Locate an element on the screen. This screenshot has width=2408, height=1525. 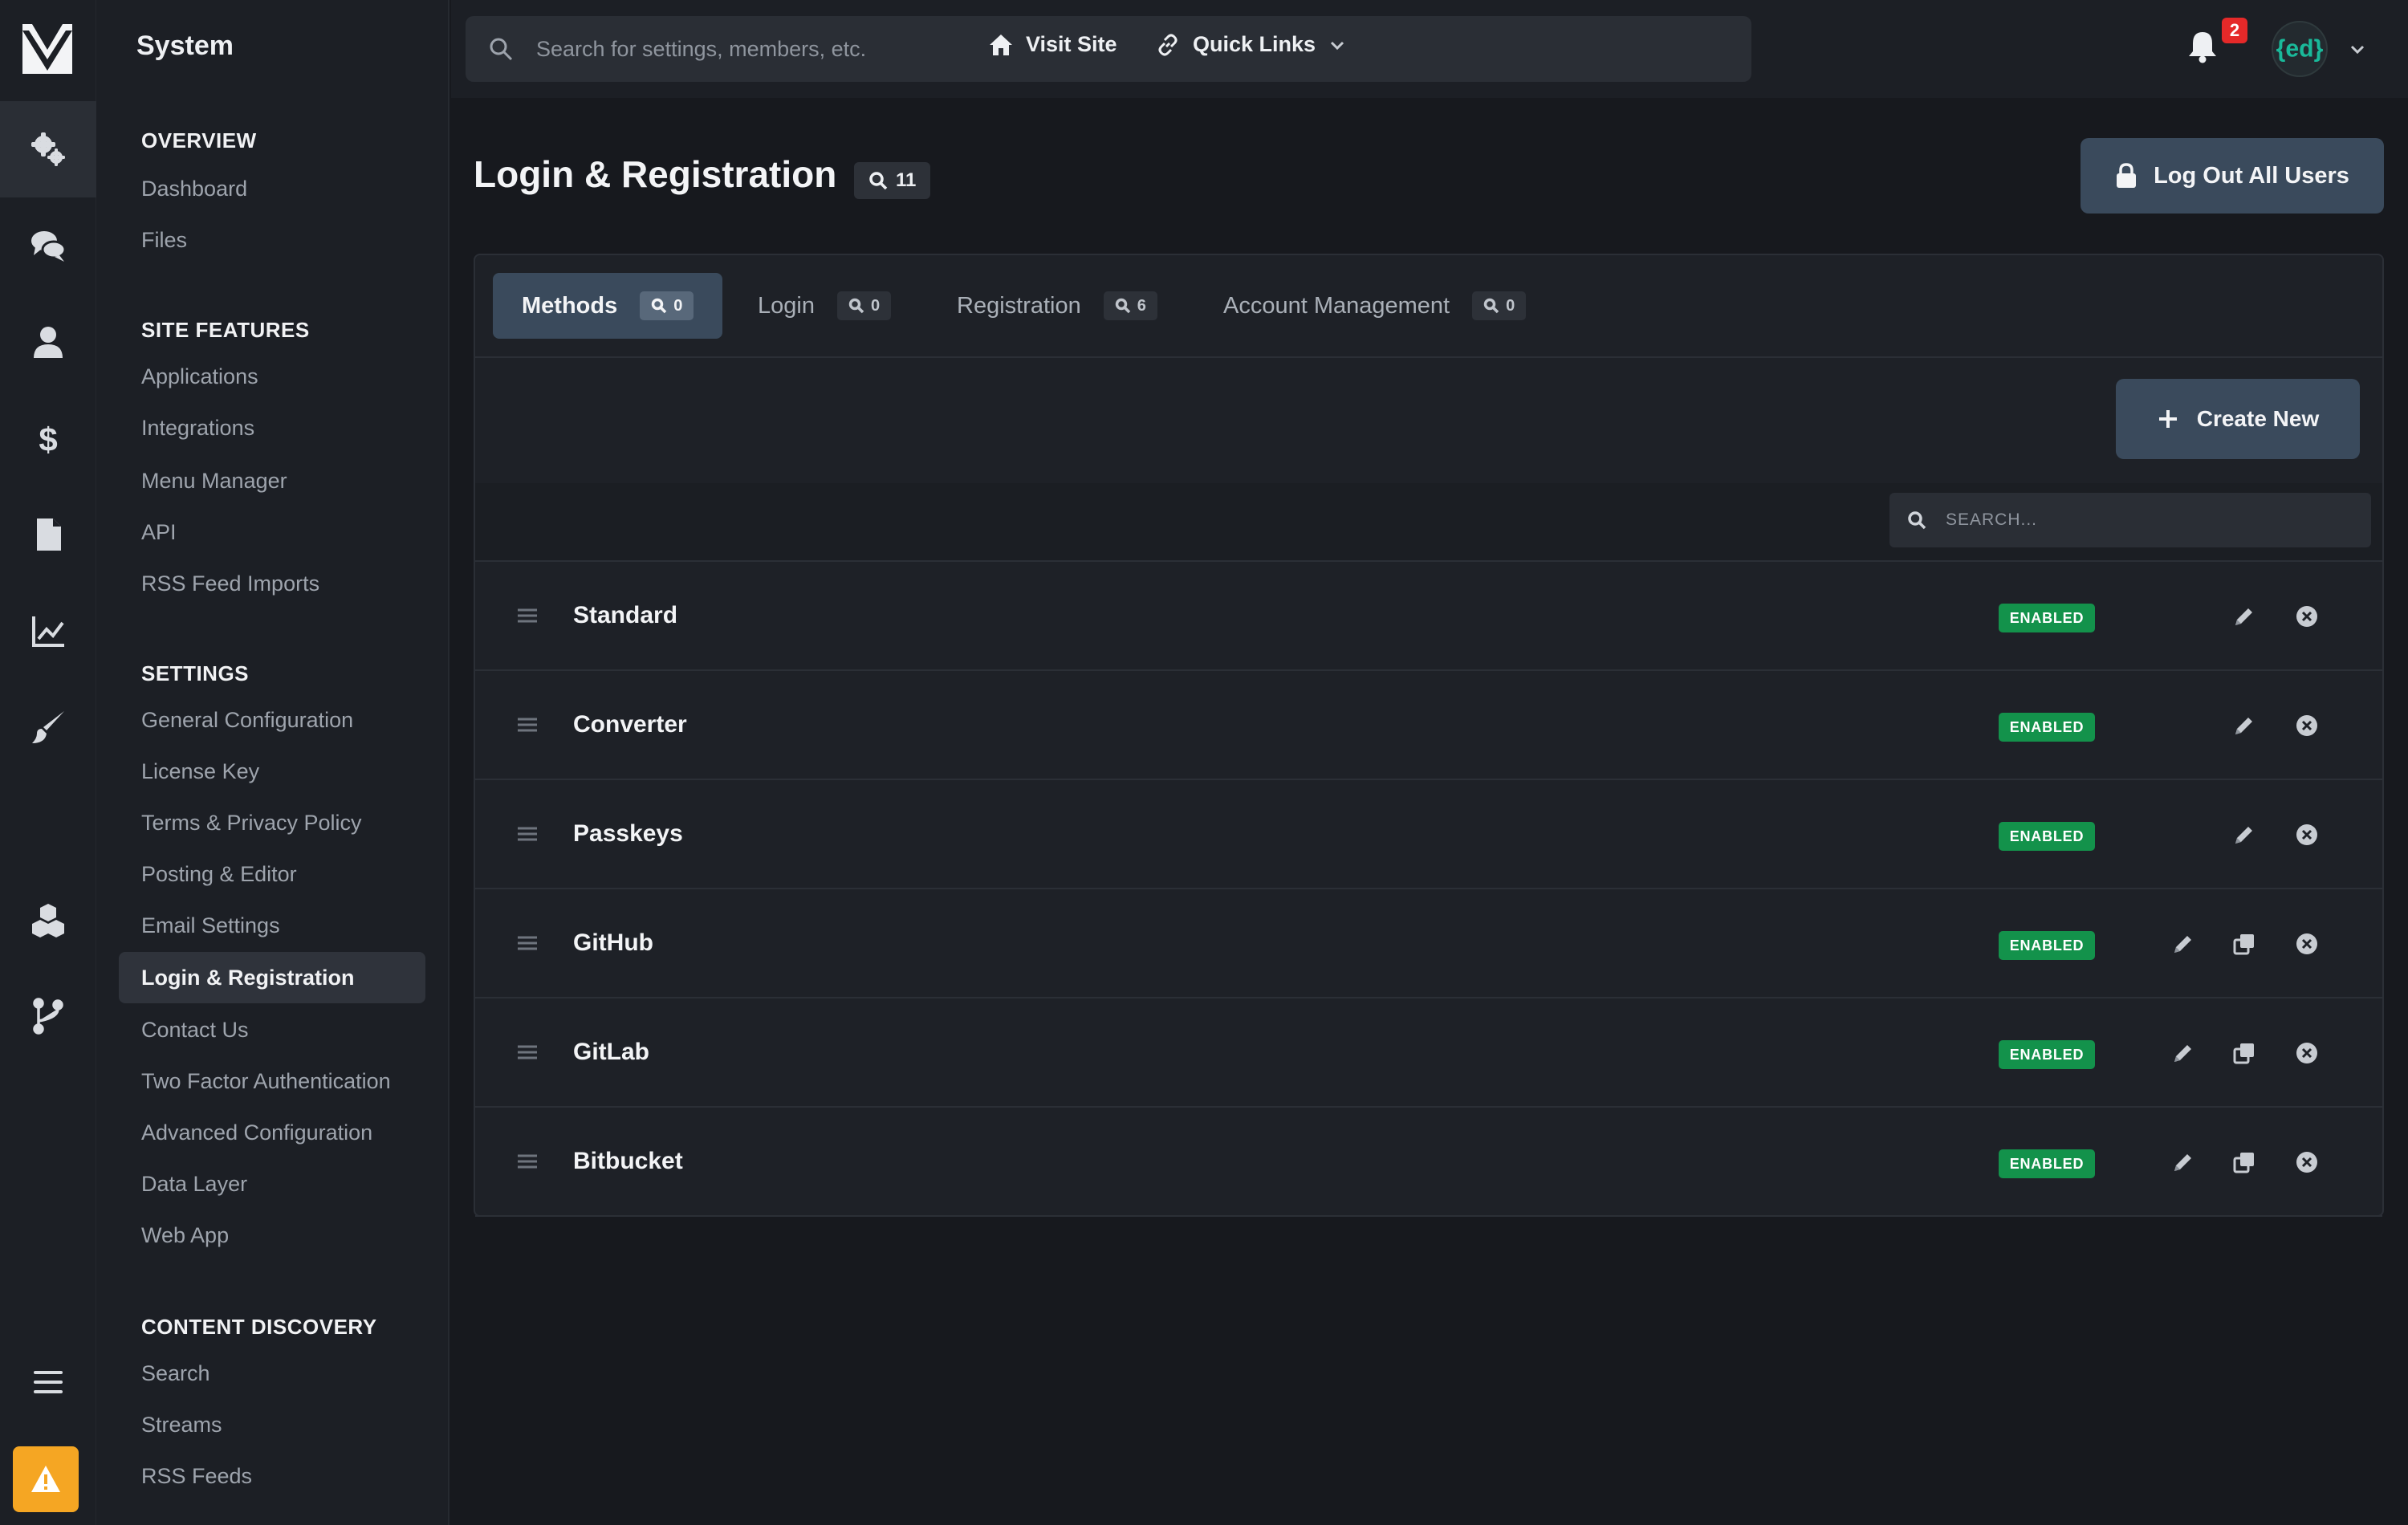
warning-button is located at coordinates (46, 1479).